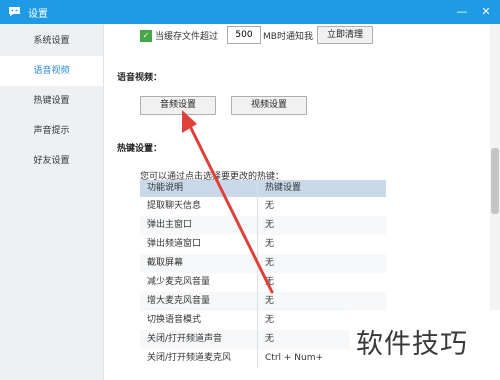  I want to click on hotkey-function: 增大麦克风音量, so click(179, 301).